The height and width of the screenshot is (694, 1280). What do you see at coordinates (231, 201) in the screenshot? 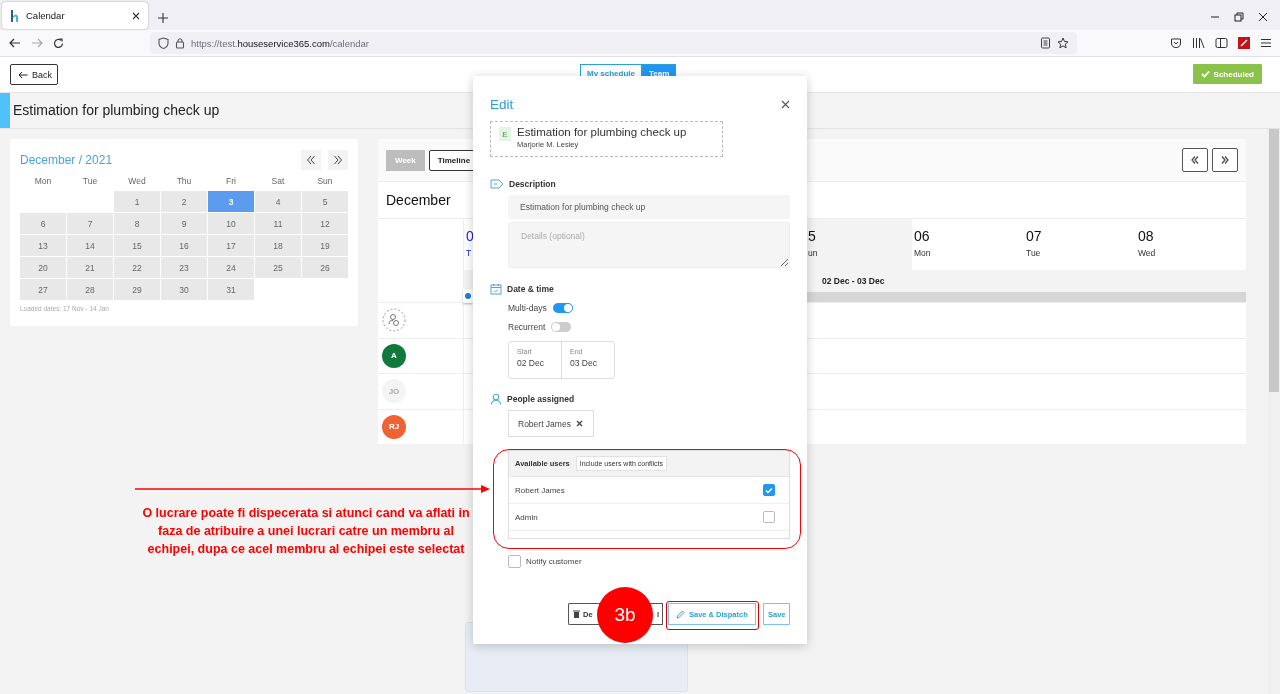
I see `day-cell: 3` at bounding box center [231, 201].